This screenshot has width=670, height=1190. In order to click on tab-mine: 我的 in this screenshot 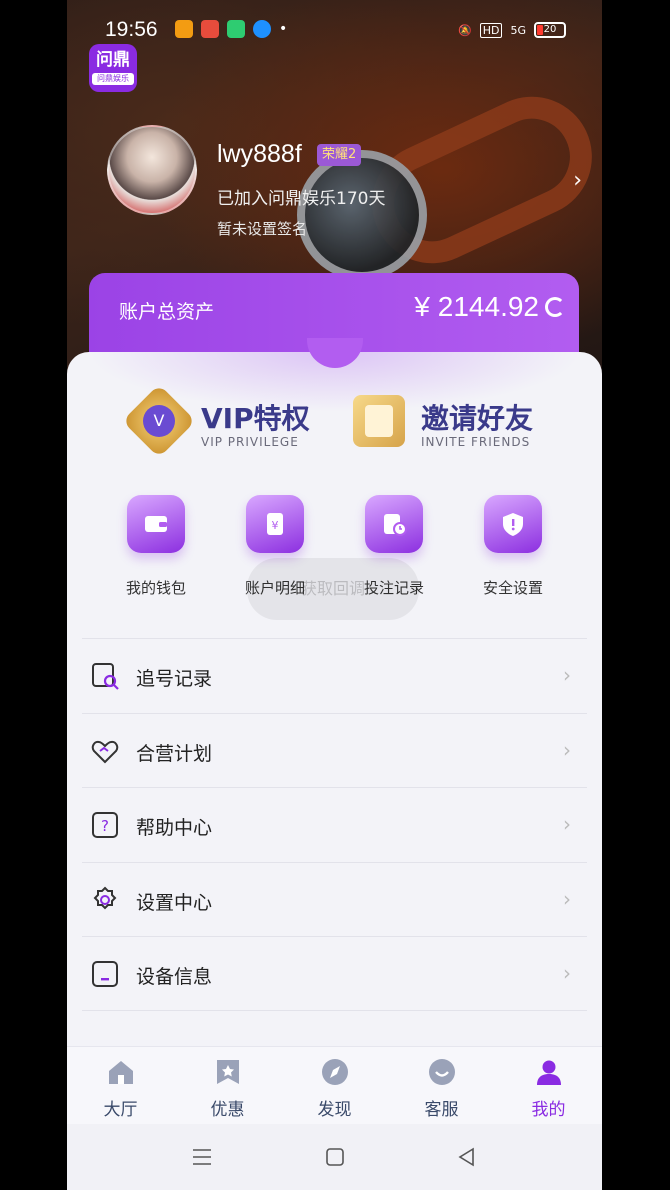, I will do `click(548, 1085)`.